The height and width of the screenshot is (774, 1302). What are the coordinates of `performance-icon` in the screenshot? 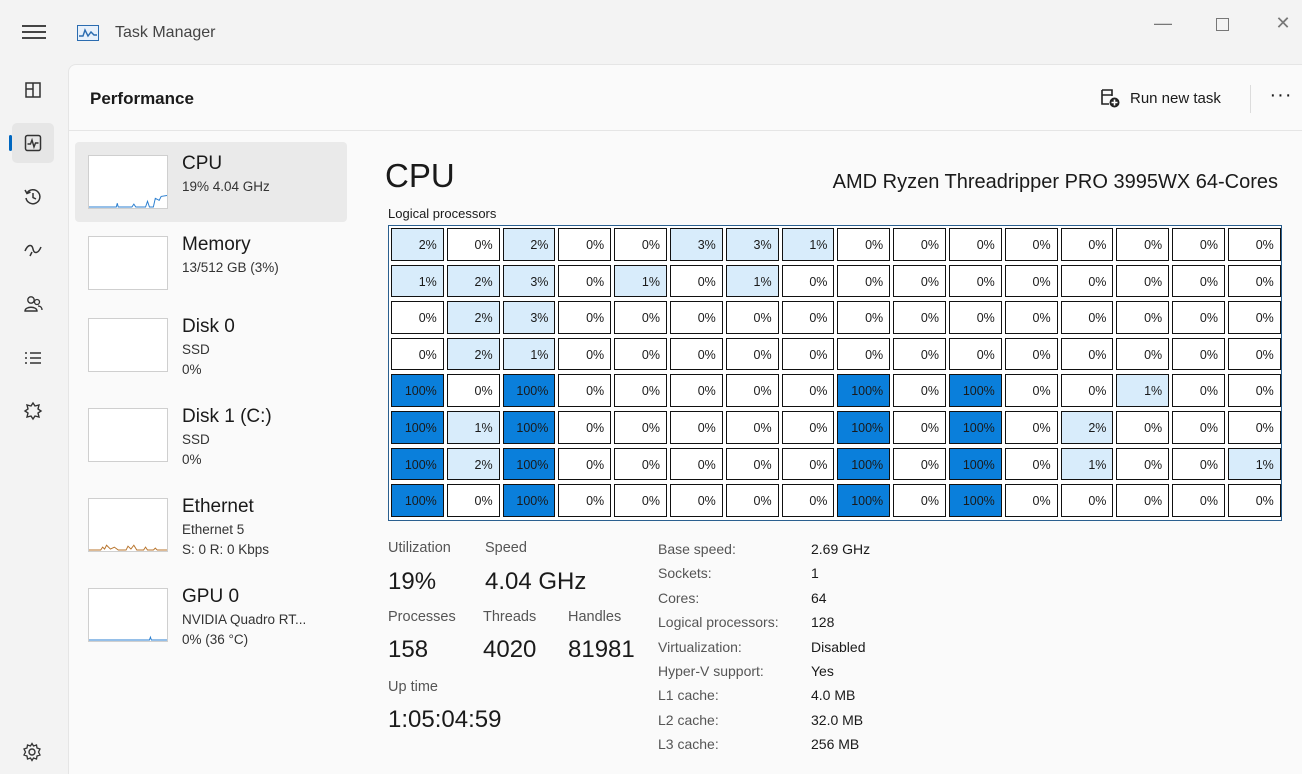 It's located at (33, 143).